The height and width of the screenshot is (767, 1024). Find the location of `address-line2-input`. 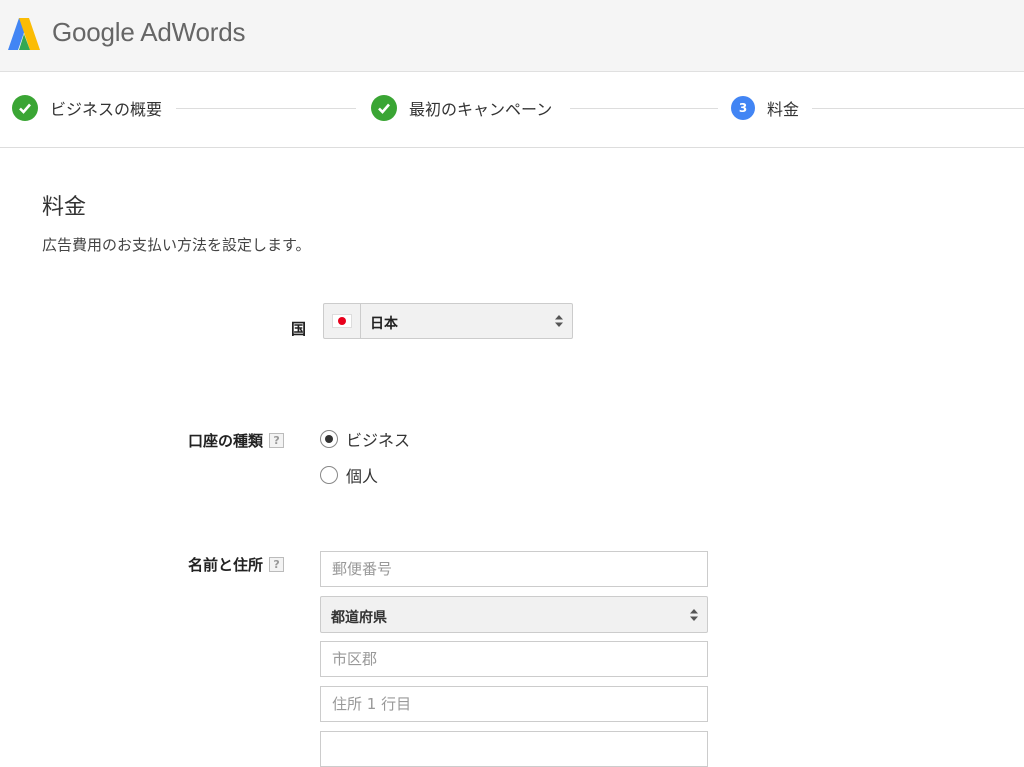

address-line2-input is located at coordinates (514, 749).